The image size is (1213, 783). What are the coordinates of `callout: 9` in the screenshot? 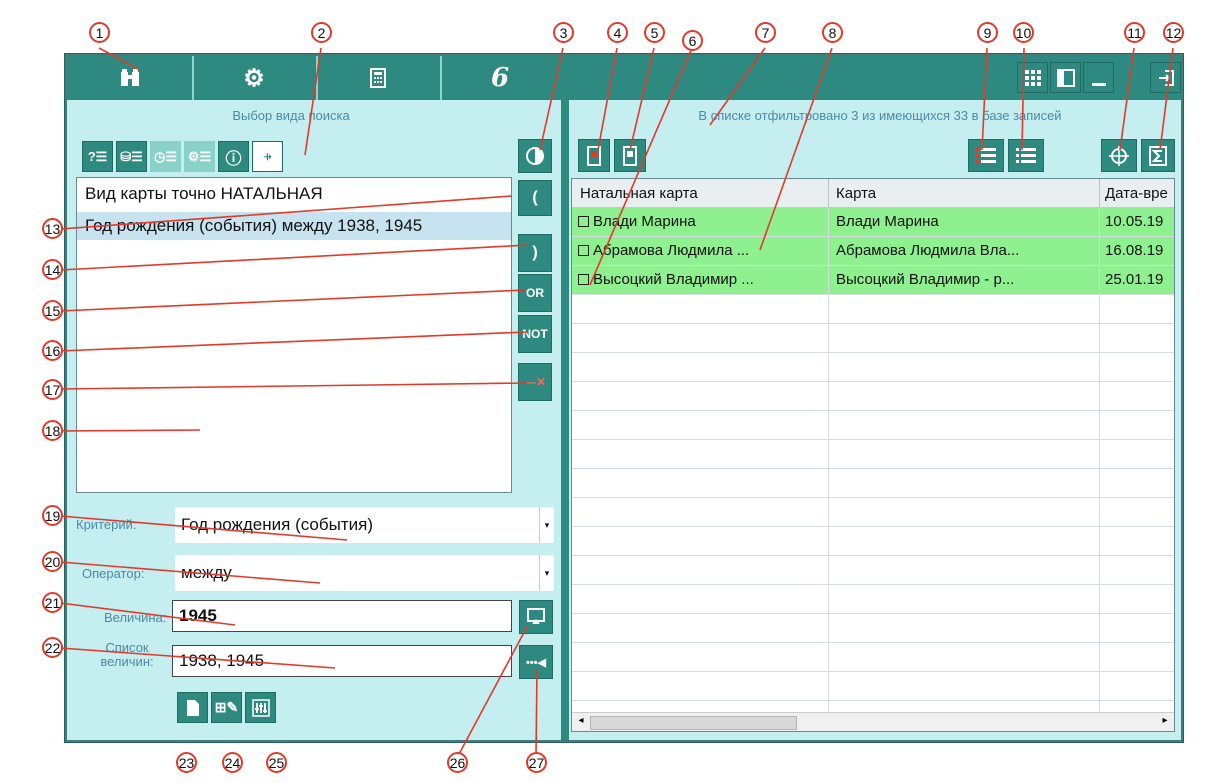 It's located at (987, 32).